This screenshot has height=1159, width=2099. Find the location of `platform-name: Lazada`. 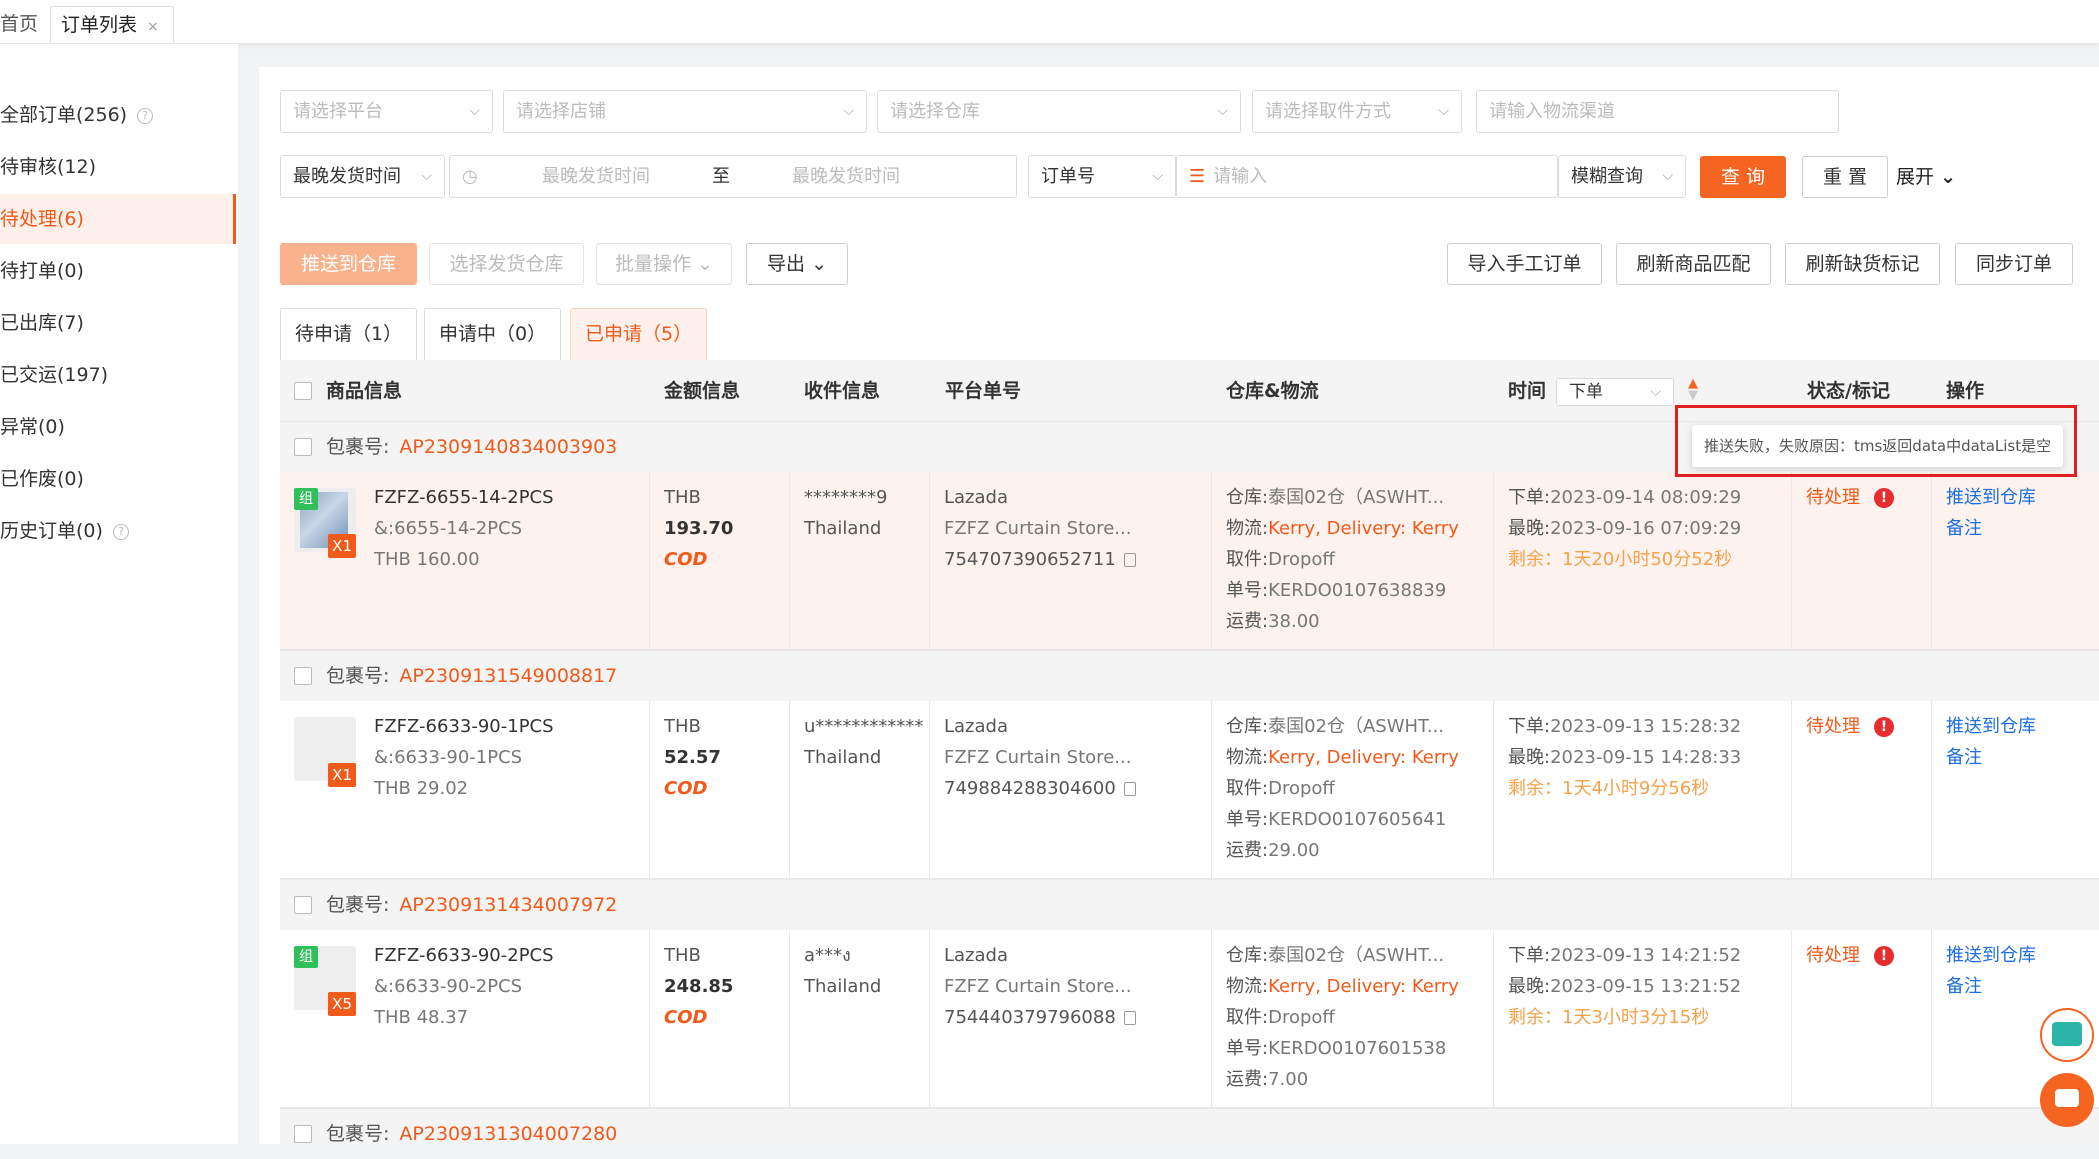

platform-name: Lazada is located at coordinates (976, 497).